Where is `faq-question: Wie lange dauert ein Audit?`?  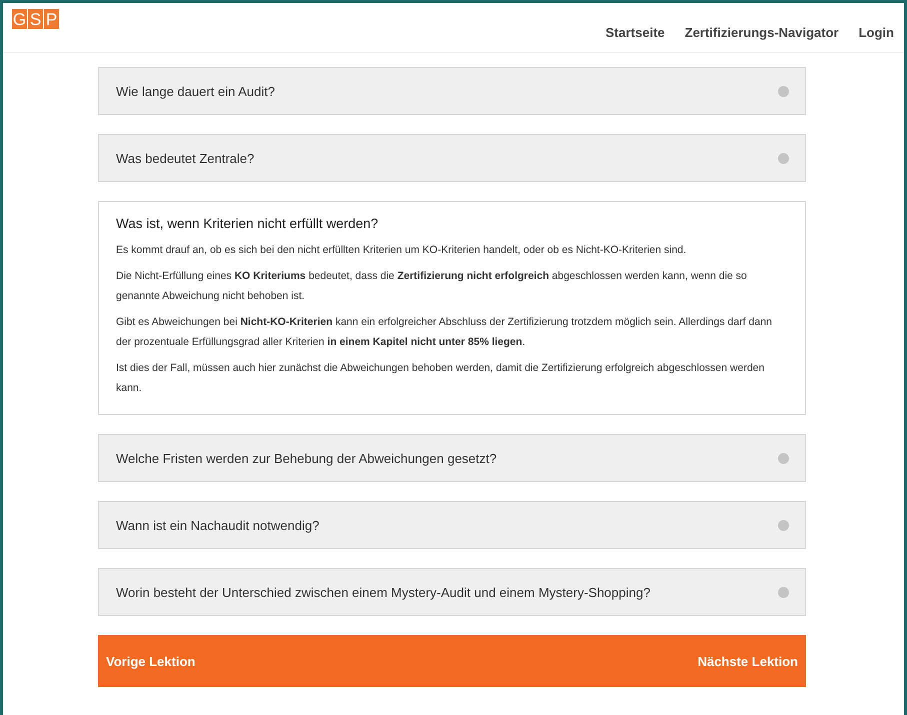
faq-question: Wie lange dauert ein Audit? is located at coordinates (195, 91).